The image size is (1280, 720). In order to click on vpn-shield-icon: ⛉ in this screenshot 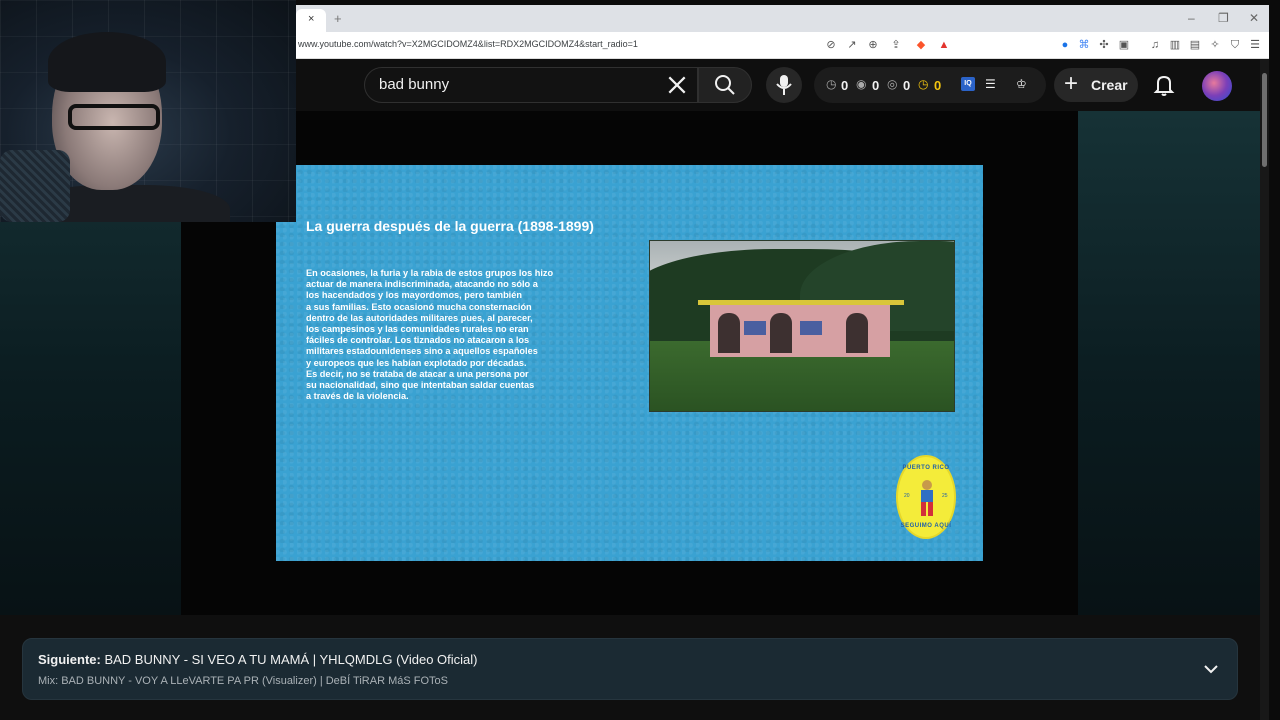, I will do `click(1235, 45)`.